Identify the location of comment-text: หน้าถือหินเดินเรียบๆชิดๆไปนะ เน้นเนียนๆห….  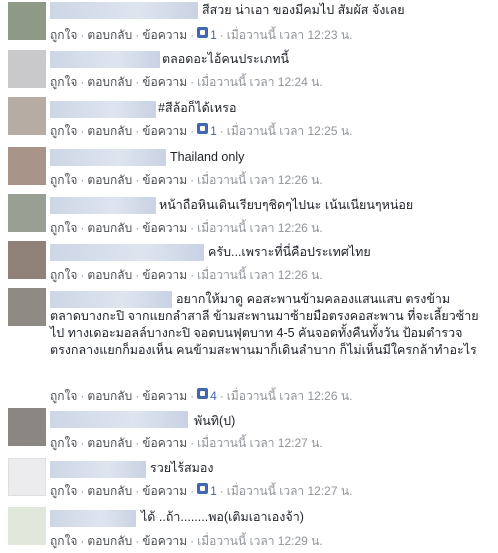
(286, 205).